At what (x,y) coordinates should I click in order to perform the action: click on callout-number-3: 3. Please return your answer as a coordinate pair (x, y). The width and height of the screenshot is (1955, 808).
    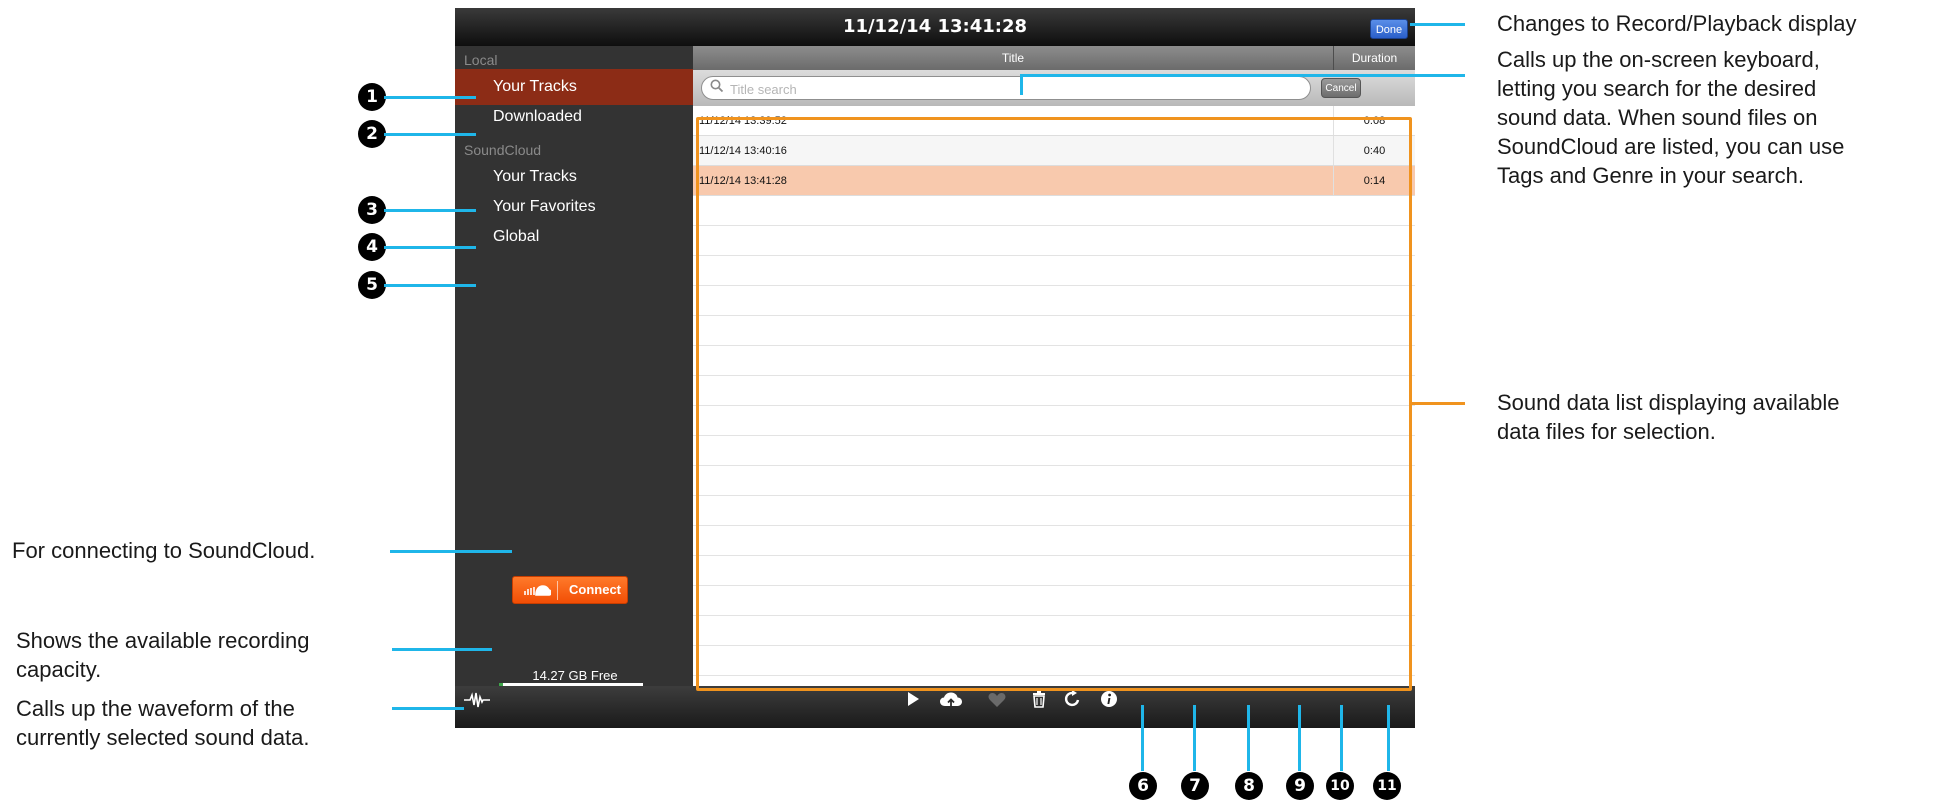
    Looking at the image, I should click on (372, 210).